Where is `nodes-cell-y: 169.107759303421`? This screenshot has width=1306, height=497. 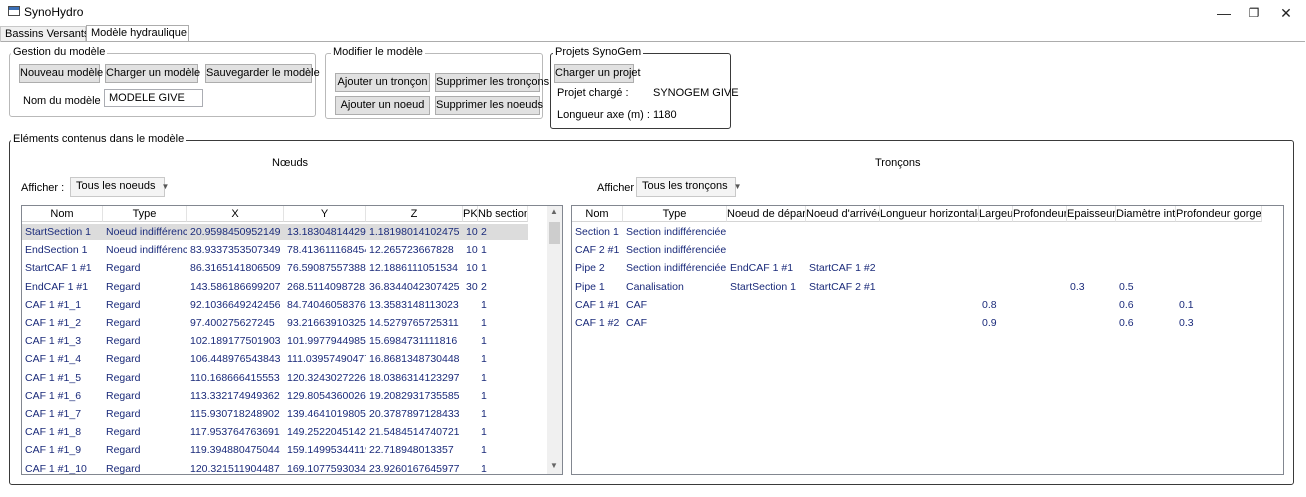 nodes-cell-y: 169.107759303421 is located at coordinates (326, 468).